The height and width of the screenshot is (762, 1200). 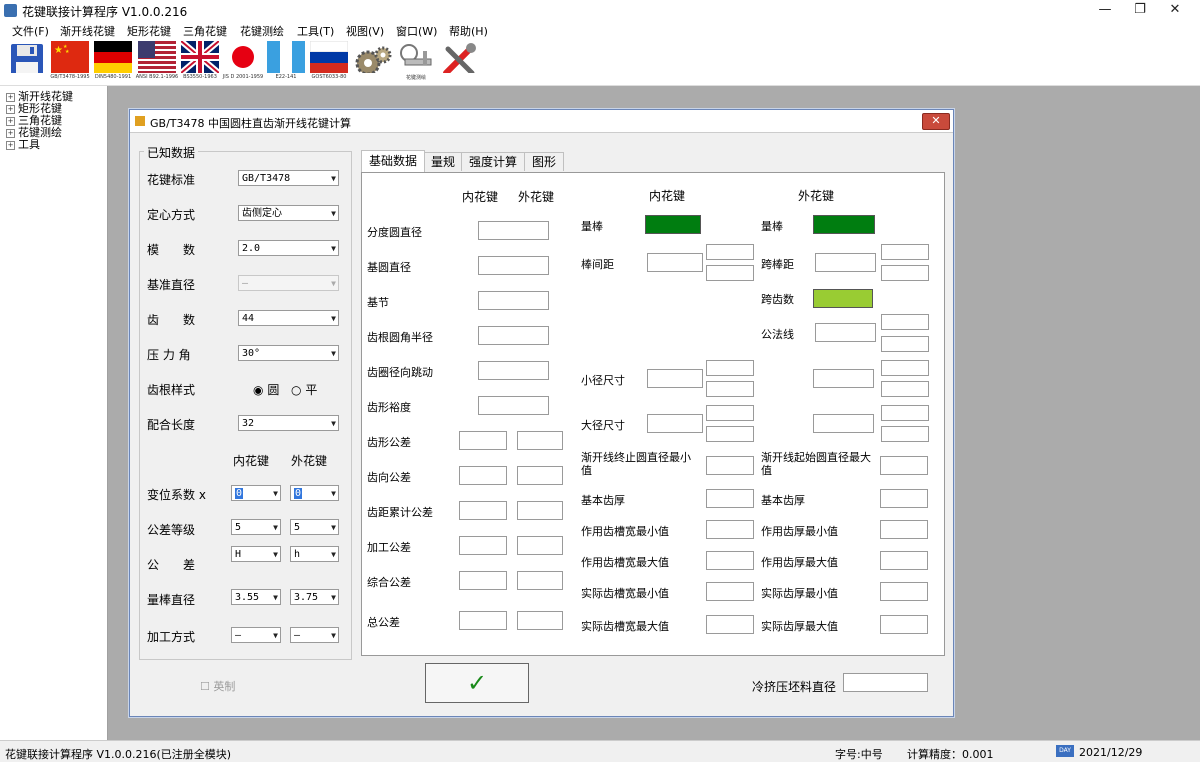 I want to click on int-bar-dist-upper-field, so click(x=730, y=252).